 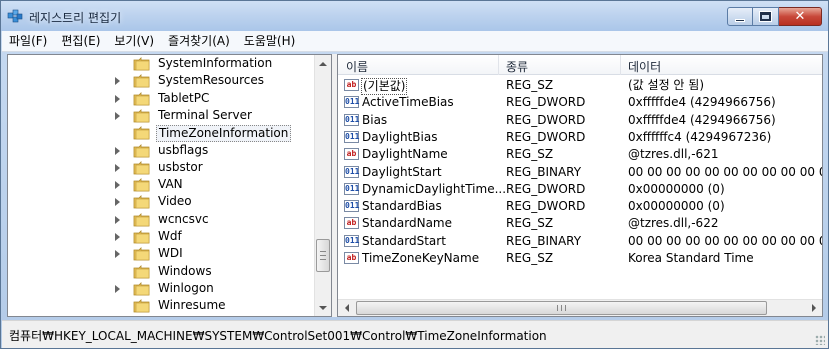 I want to click on value-row: ab DaylightName REG_SZ @tzres.dll,-621, so click(x=580, y=154).